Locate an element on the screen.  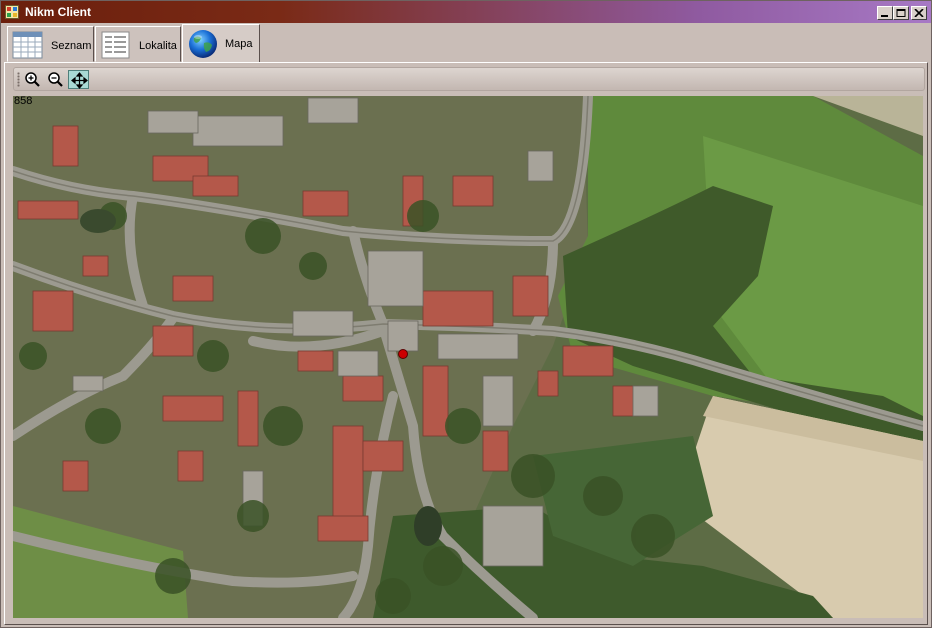
close-button is located at coordinates (919, 13).